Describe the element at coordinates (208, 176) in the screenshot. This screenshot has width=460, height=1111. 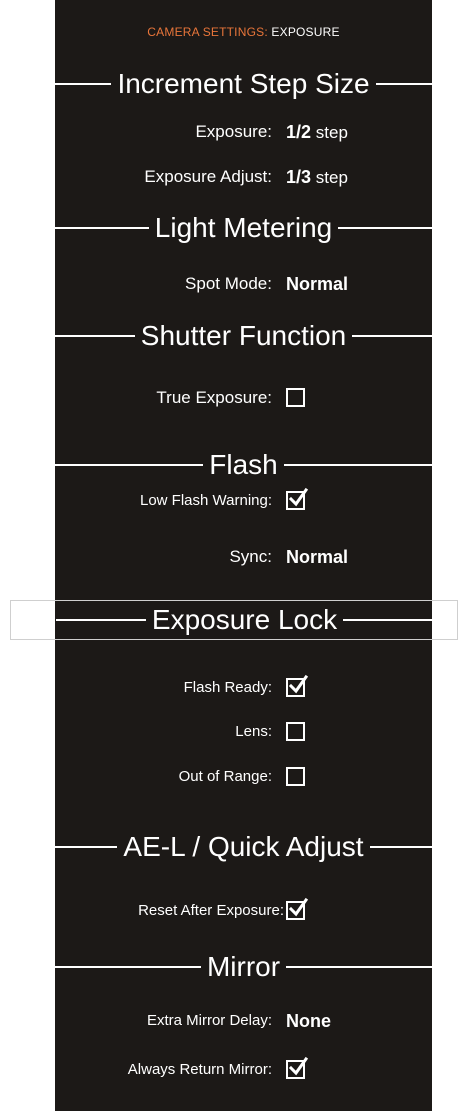
I see `setting-label: Exposure Adjust:` at that location.